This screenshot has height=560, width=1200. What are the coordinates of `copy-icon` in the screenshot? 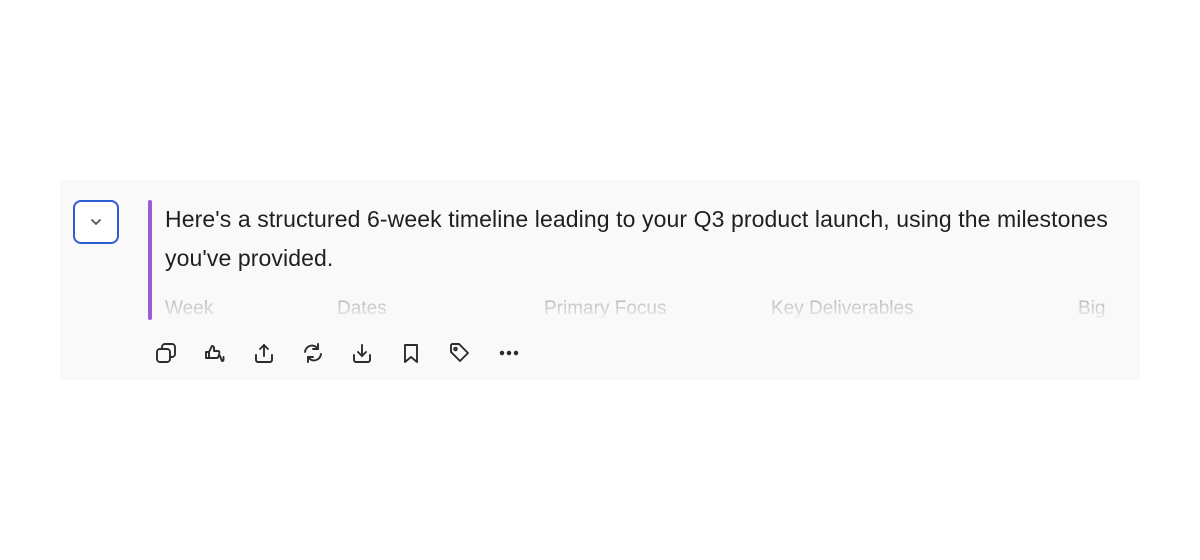 It's located at (166, 353).